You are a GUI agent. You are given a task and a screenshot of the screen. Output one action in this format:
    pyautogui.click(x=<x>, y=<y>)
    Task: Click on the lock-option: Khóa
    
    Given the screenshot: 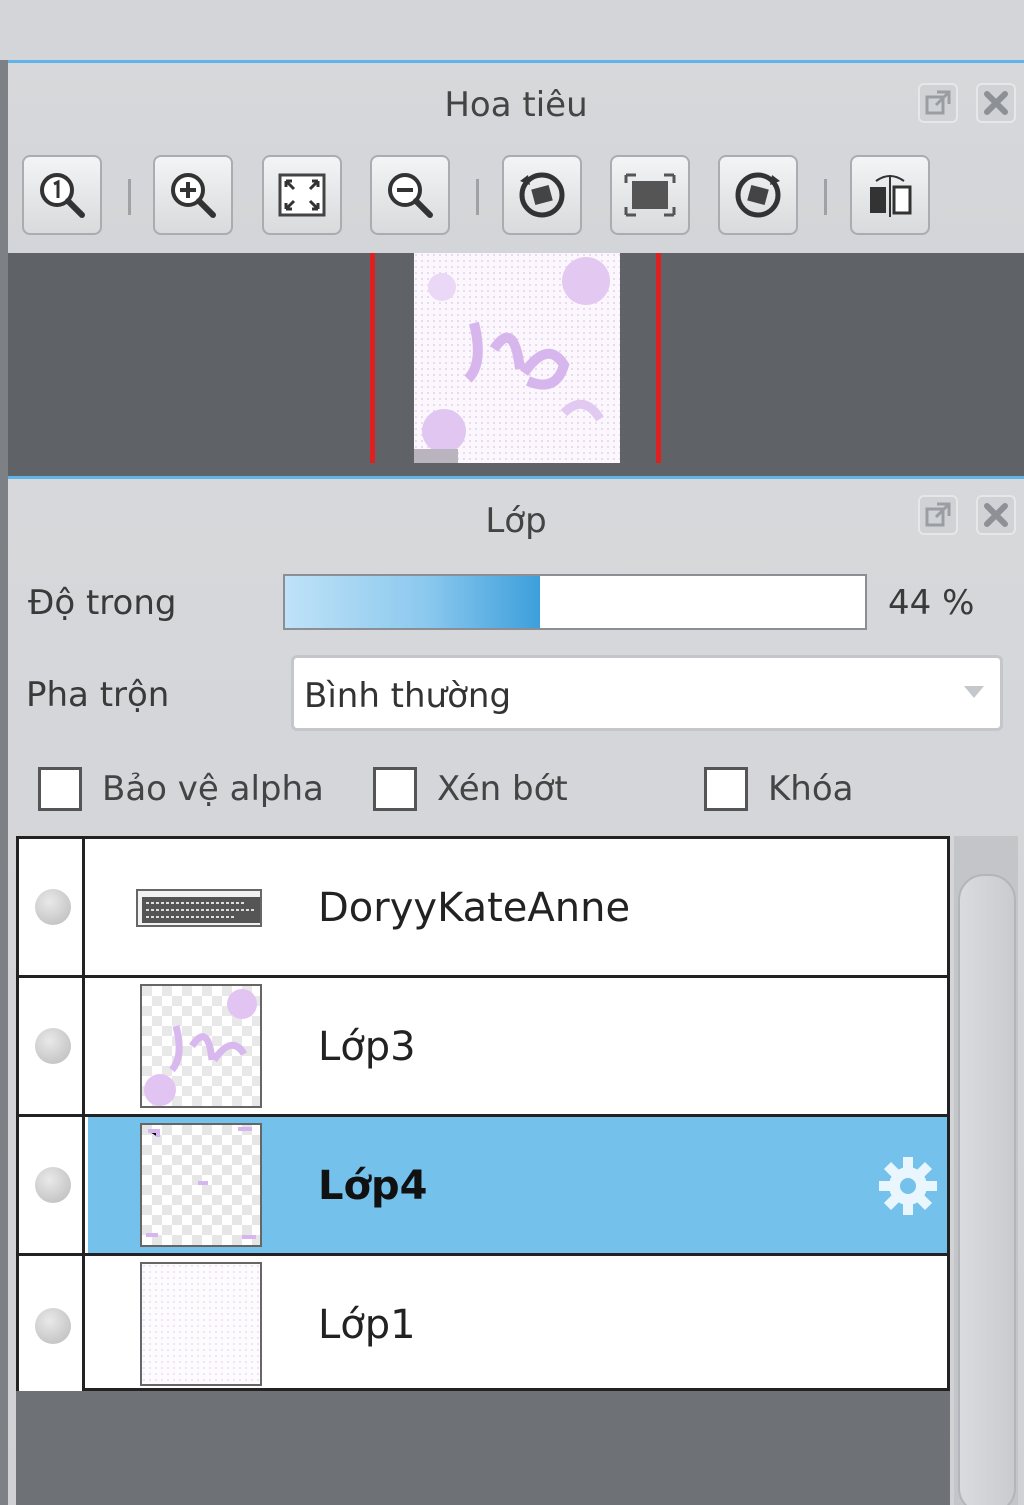 What is the action you would take?
    pyautogui.click(x=778, y=789)
    